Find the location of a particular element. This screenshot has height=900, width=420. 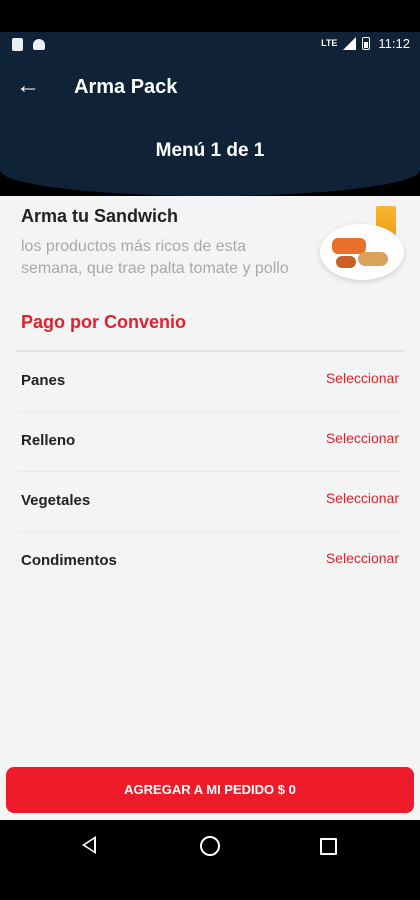

product-image is located at coordinates (362, 246).